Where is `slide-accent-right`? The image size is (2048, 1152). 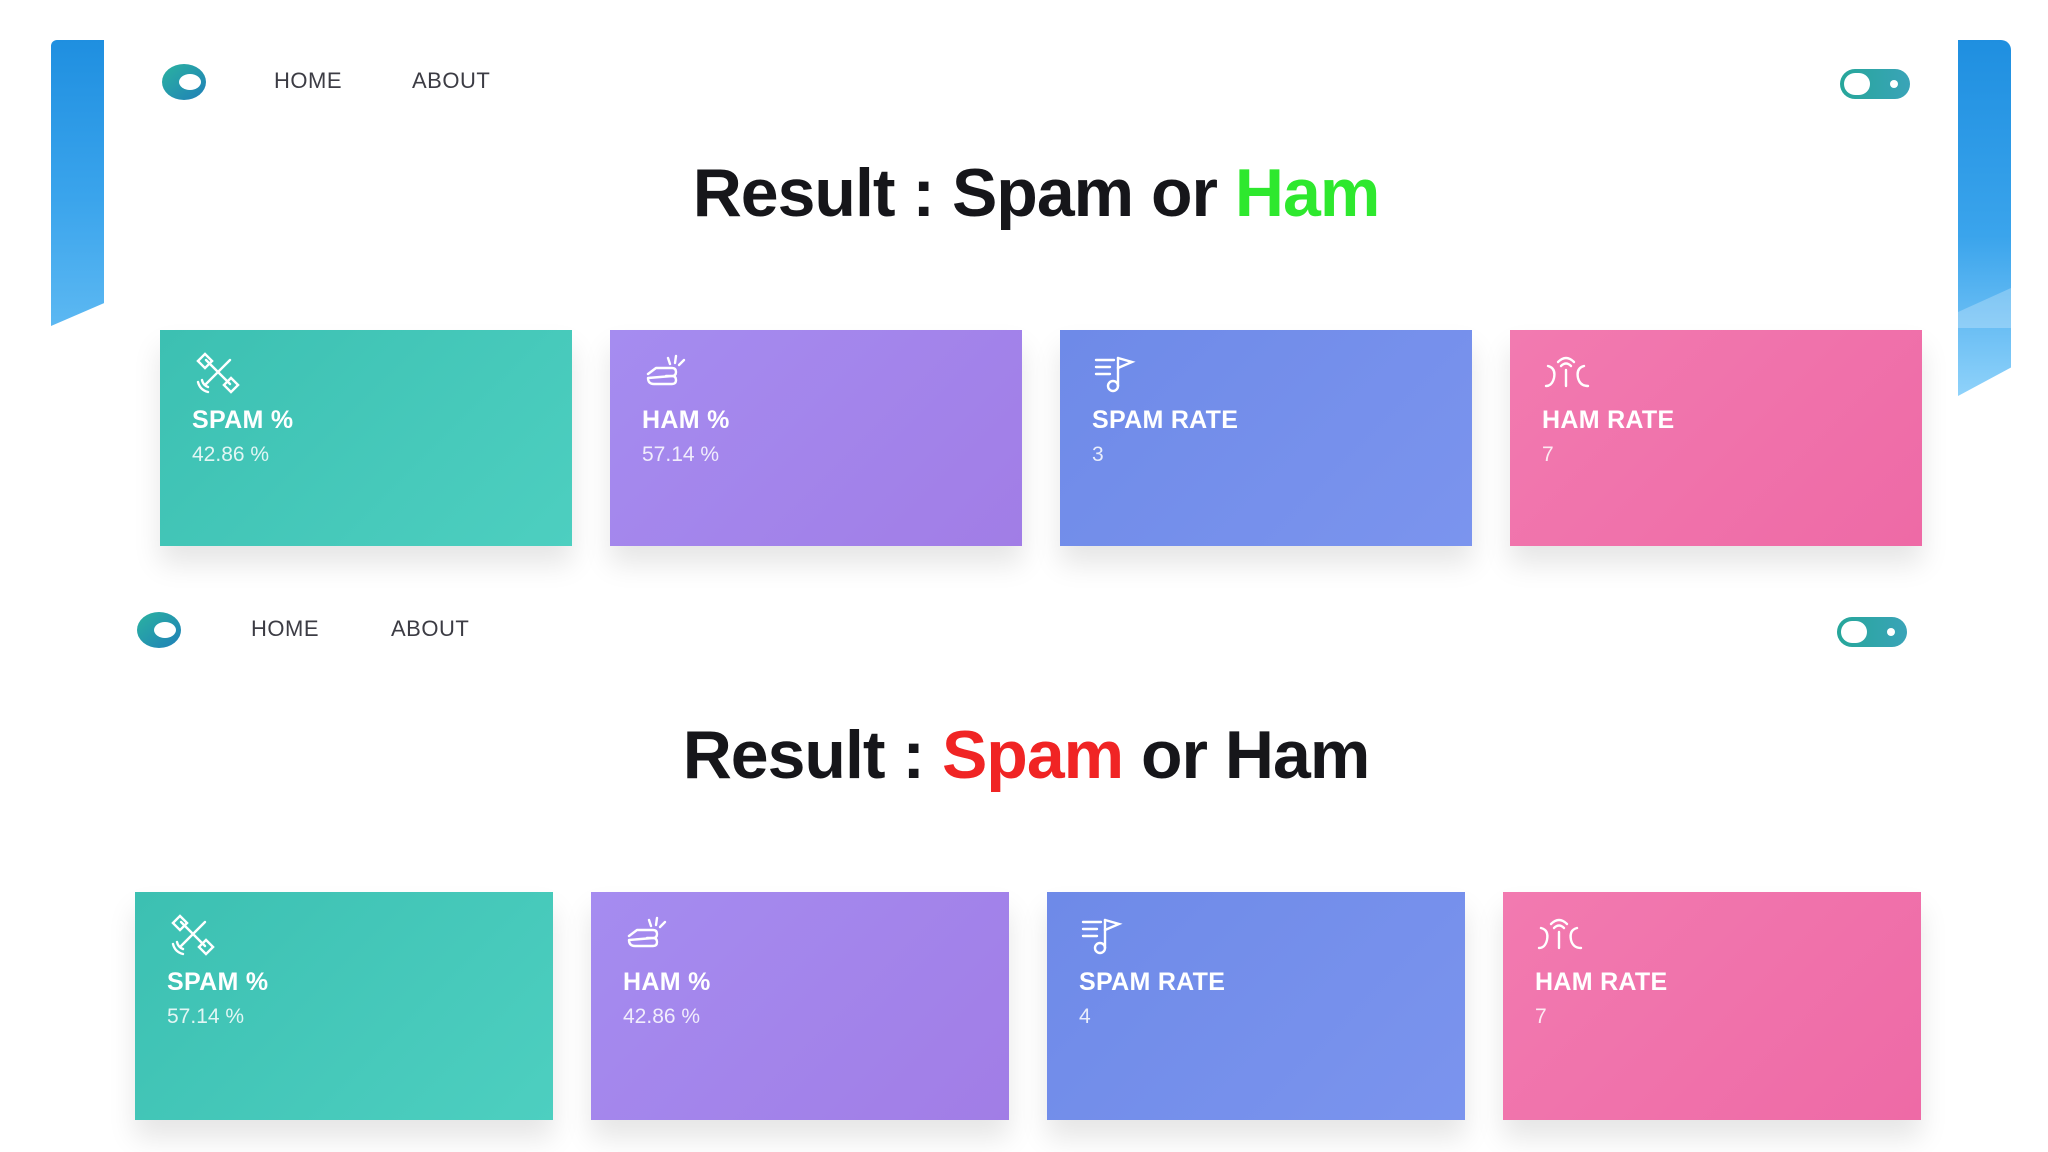
slide-accent-right is located at coordinates (1984, 218).